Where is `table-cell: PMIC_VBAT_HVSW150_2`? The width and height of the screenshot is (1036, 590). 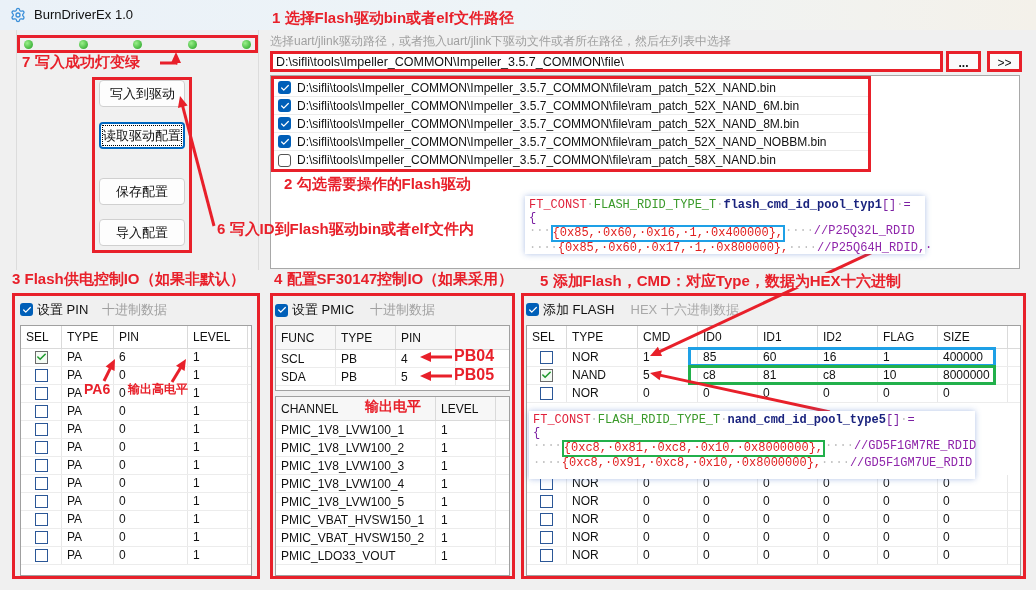 table-cell: PMIC_VBAT_HVSW150_2 is located at coordinates (356, 537).